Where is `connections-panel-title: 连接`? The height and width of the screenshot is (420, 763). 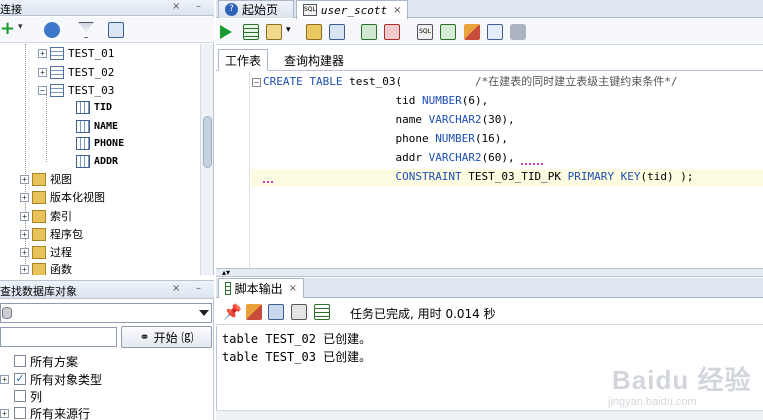
connections-panel-title: 连接 is located at coordinates (11, 9).